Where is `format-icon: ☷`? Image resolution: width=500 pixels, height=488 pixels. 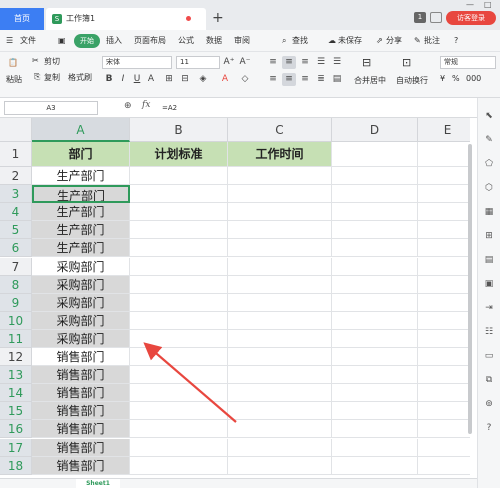 format-icon: ☷ is located at coordinates (489, 332).